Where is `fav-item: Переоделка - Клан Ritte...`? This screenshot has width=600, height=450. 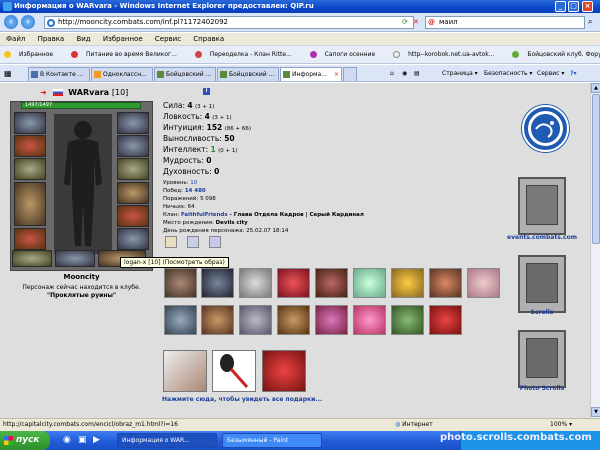 fav-item: Переоделка - Клан Ritte... is located at coordinates (247, 54).